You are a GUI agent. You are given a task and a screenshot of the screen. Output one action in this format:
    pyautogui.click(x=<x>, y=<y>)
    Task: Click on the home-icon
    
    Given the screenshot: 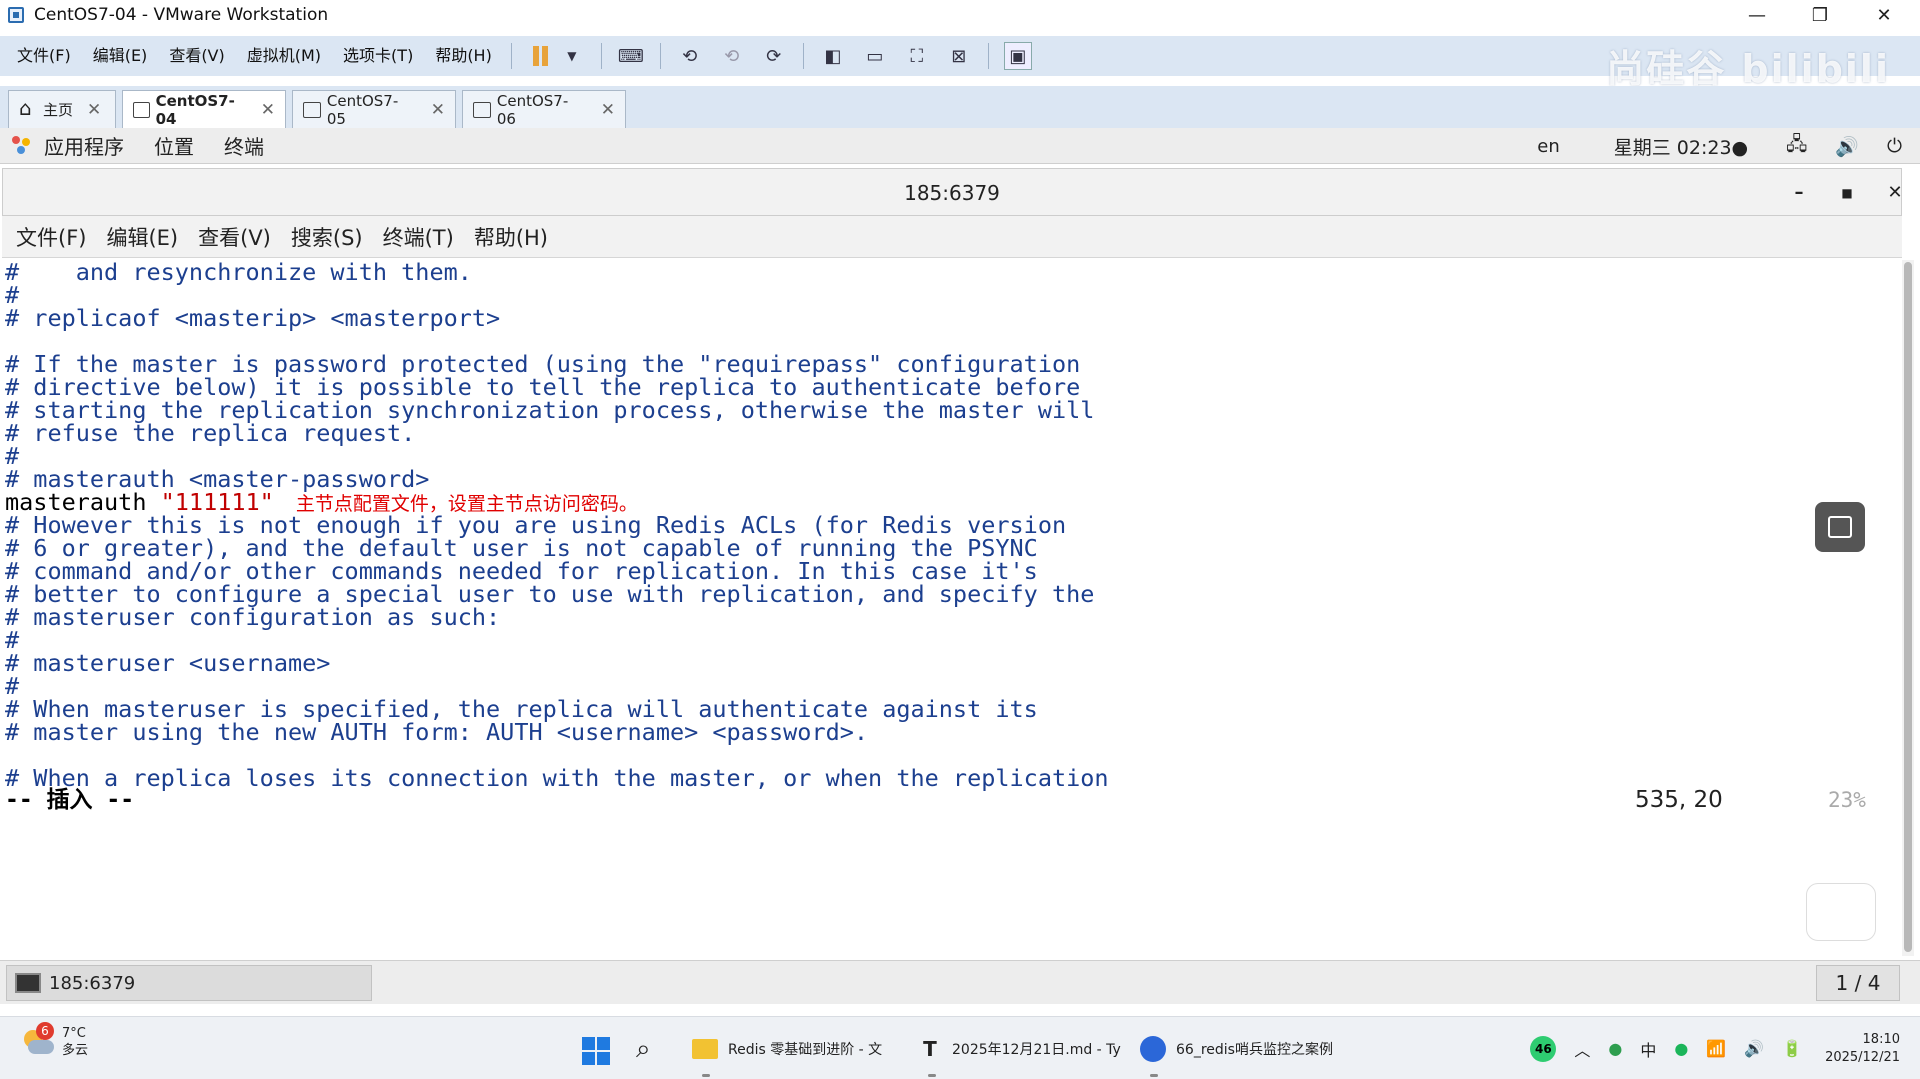 What is the action you would take?
    pyautogui.click(x=28, y=108)
    